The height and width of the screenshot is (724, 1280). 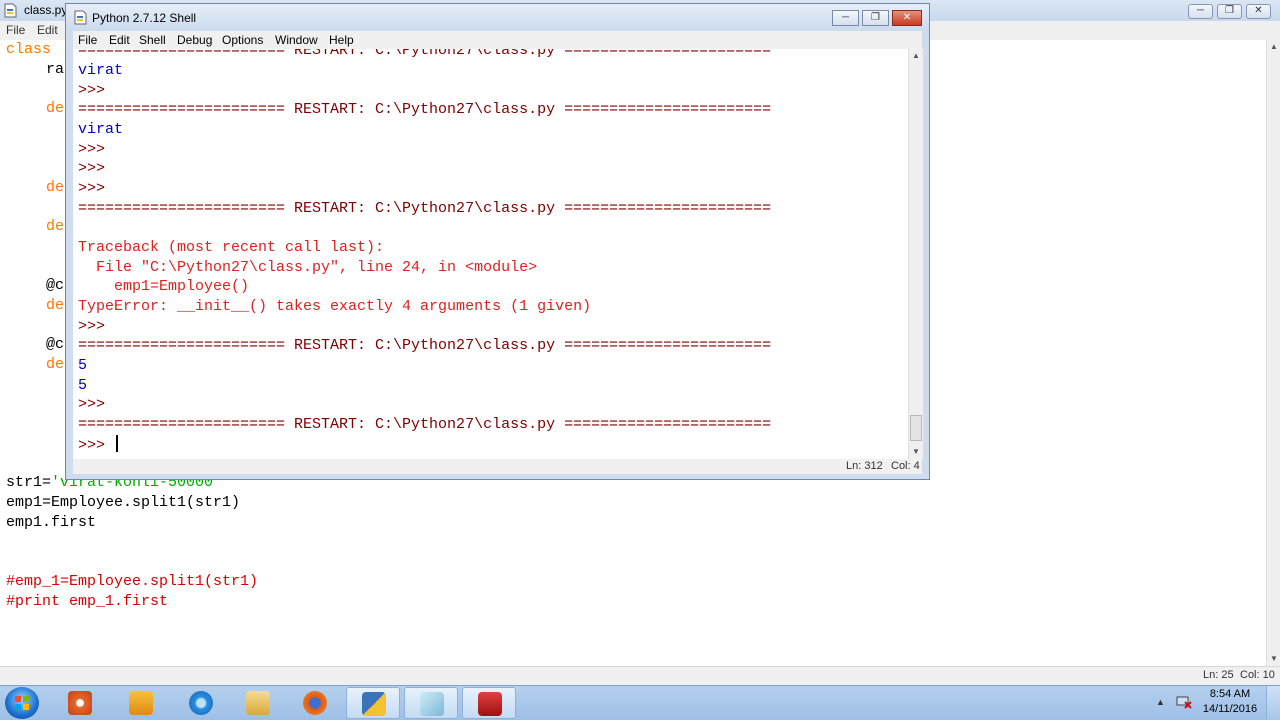 I want to click on code-comment: #print emp_1.first, so click(x=87, y=601).